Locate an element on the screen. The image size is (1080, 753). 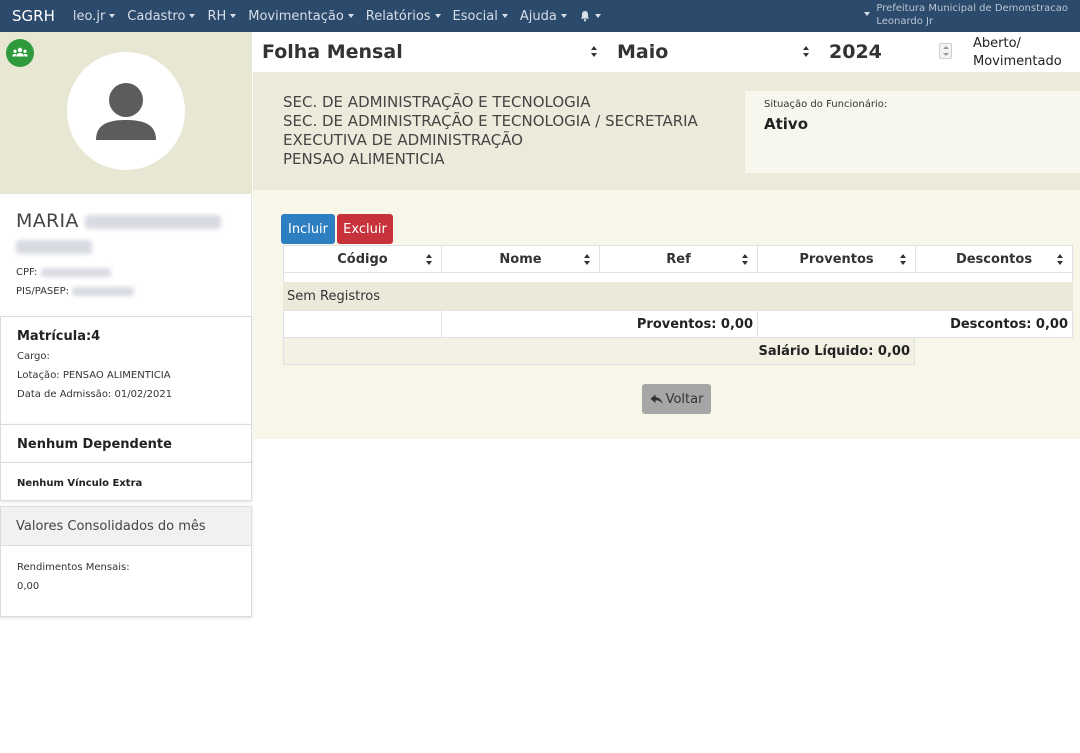
status-line-2: Movimentado is located at coordinates (1017, 61).